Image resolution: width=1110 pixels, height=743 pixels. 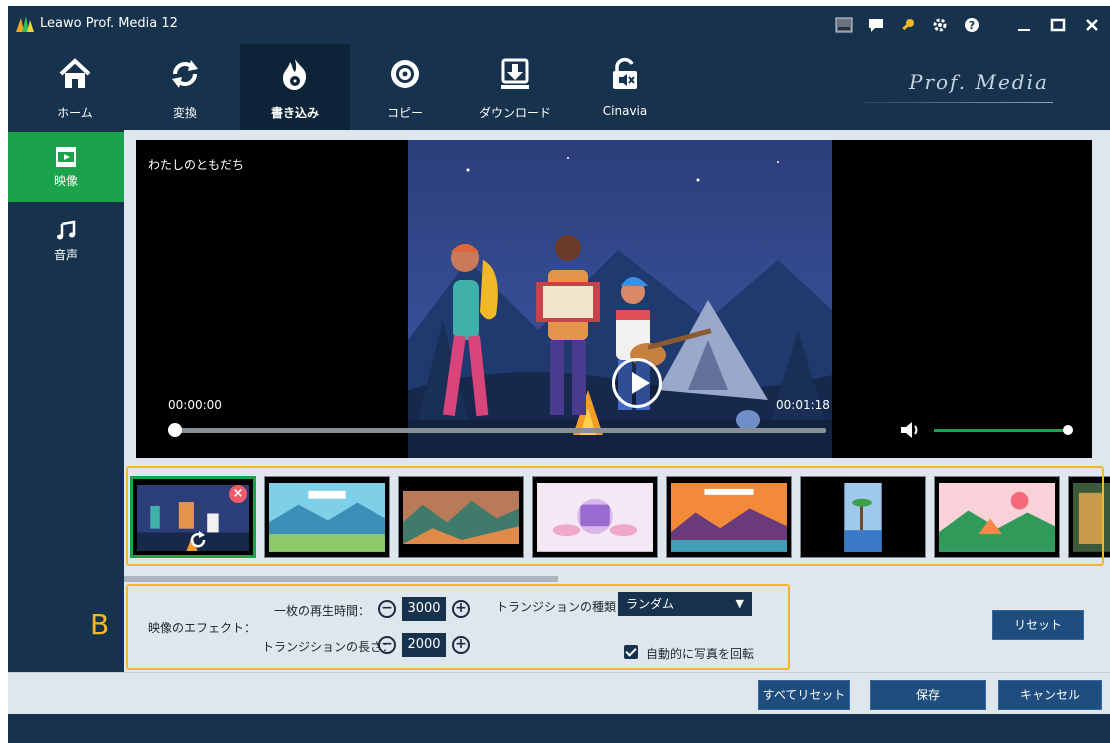 I want to click on auto-rotate-label: 自動的に写真を回転, so click(x=700, y=654).